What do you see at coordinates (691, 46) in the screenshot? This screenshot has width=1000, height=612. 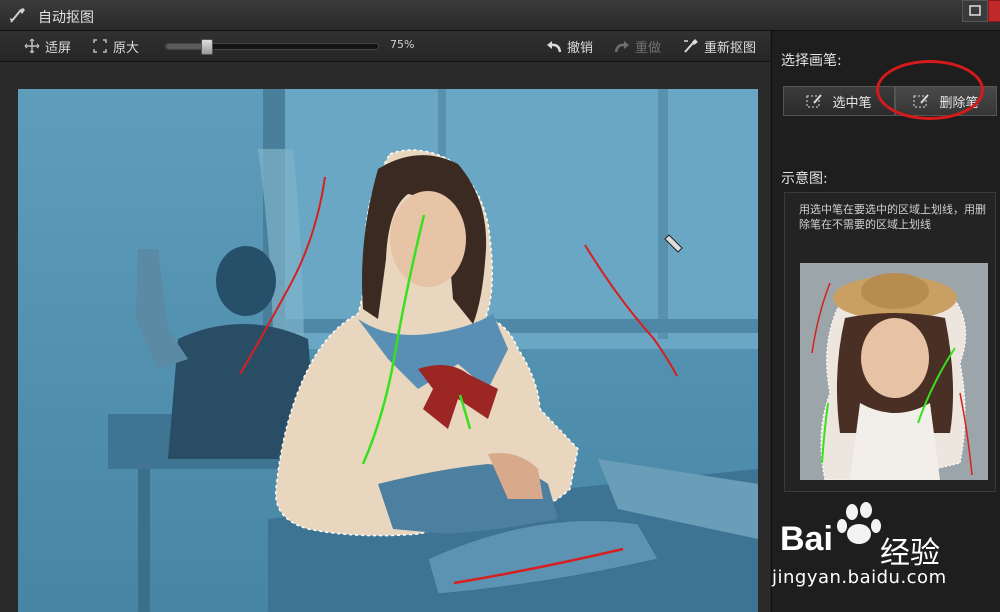 I see `recut-brush-icon` at bounding box center [691, 46].